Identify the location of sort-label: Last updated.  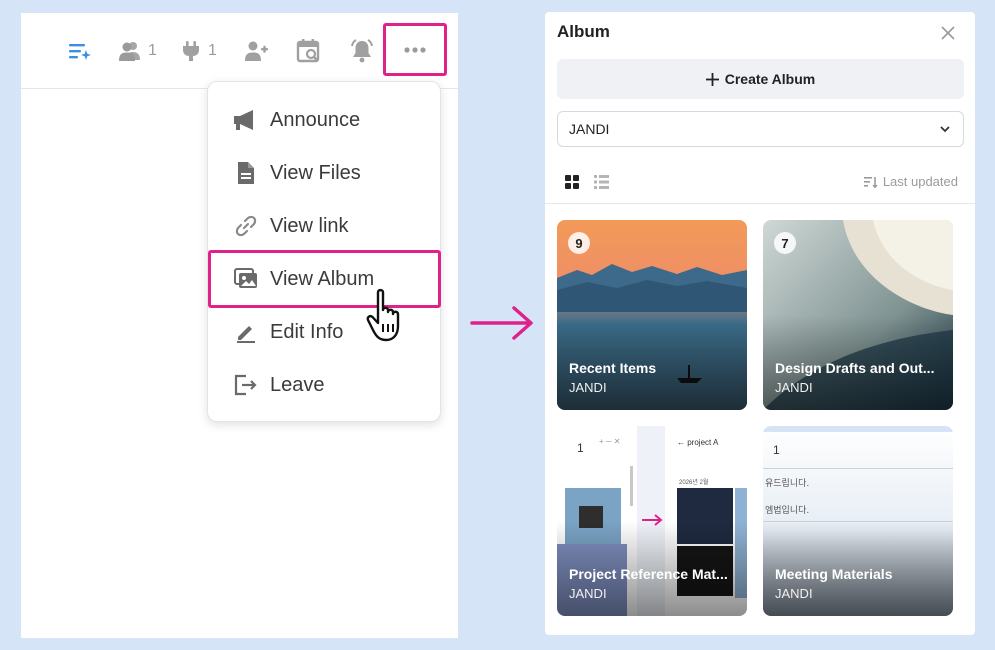
(920, 181).